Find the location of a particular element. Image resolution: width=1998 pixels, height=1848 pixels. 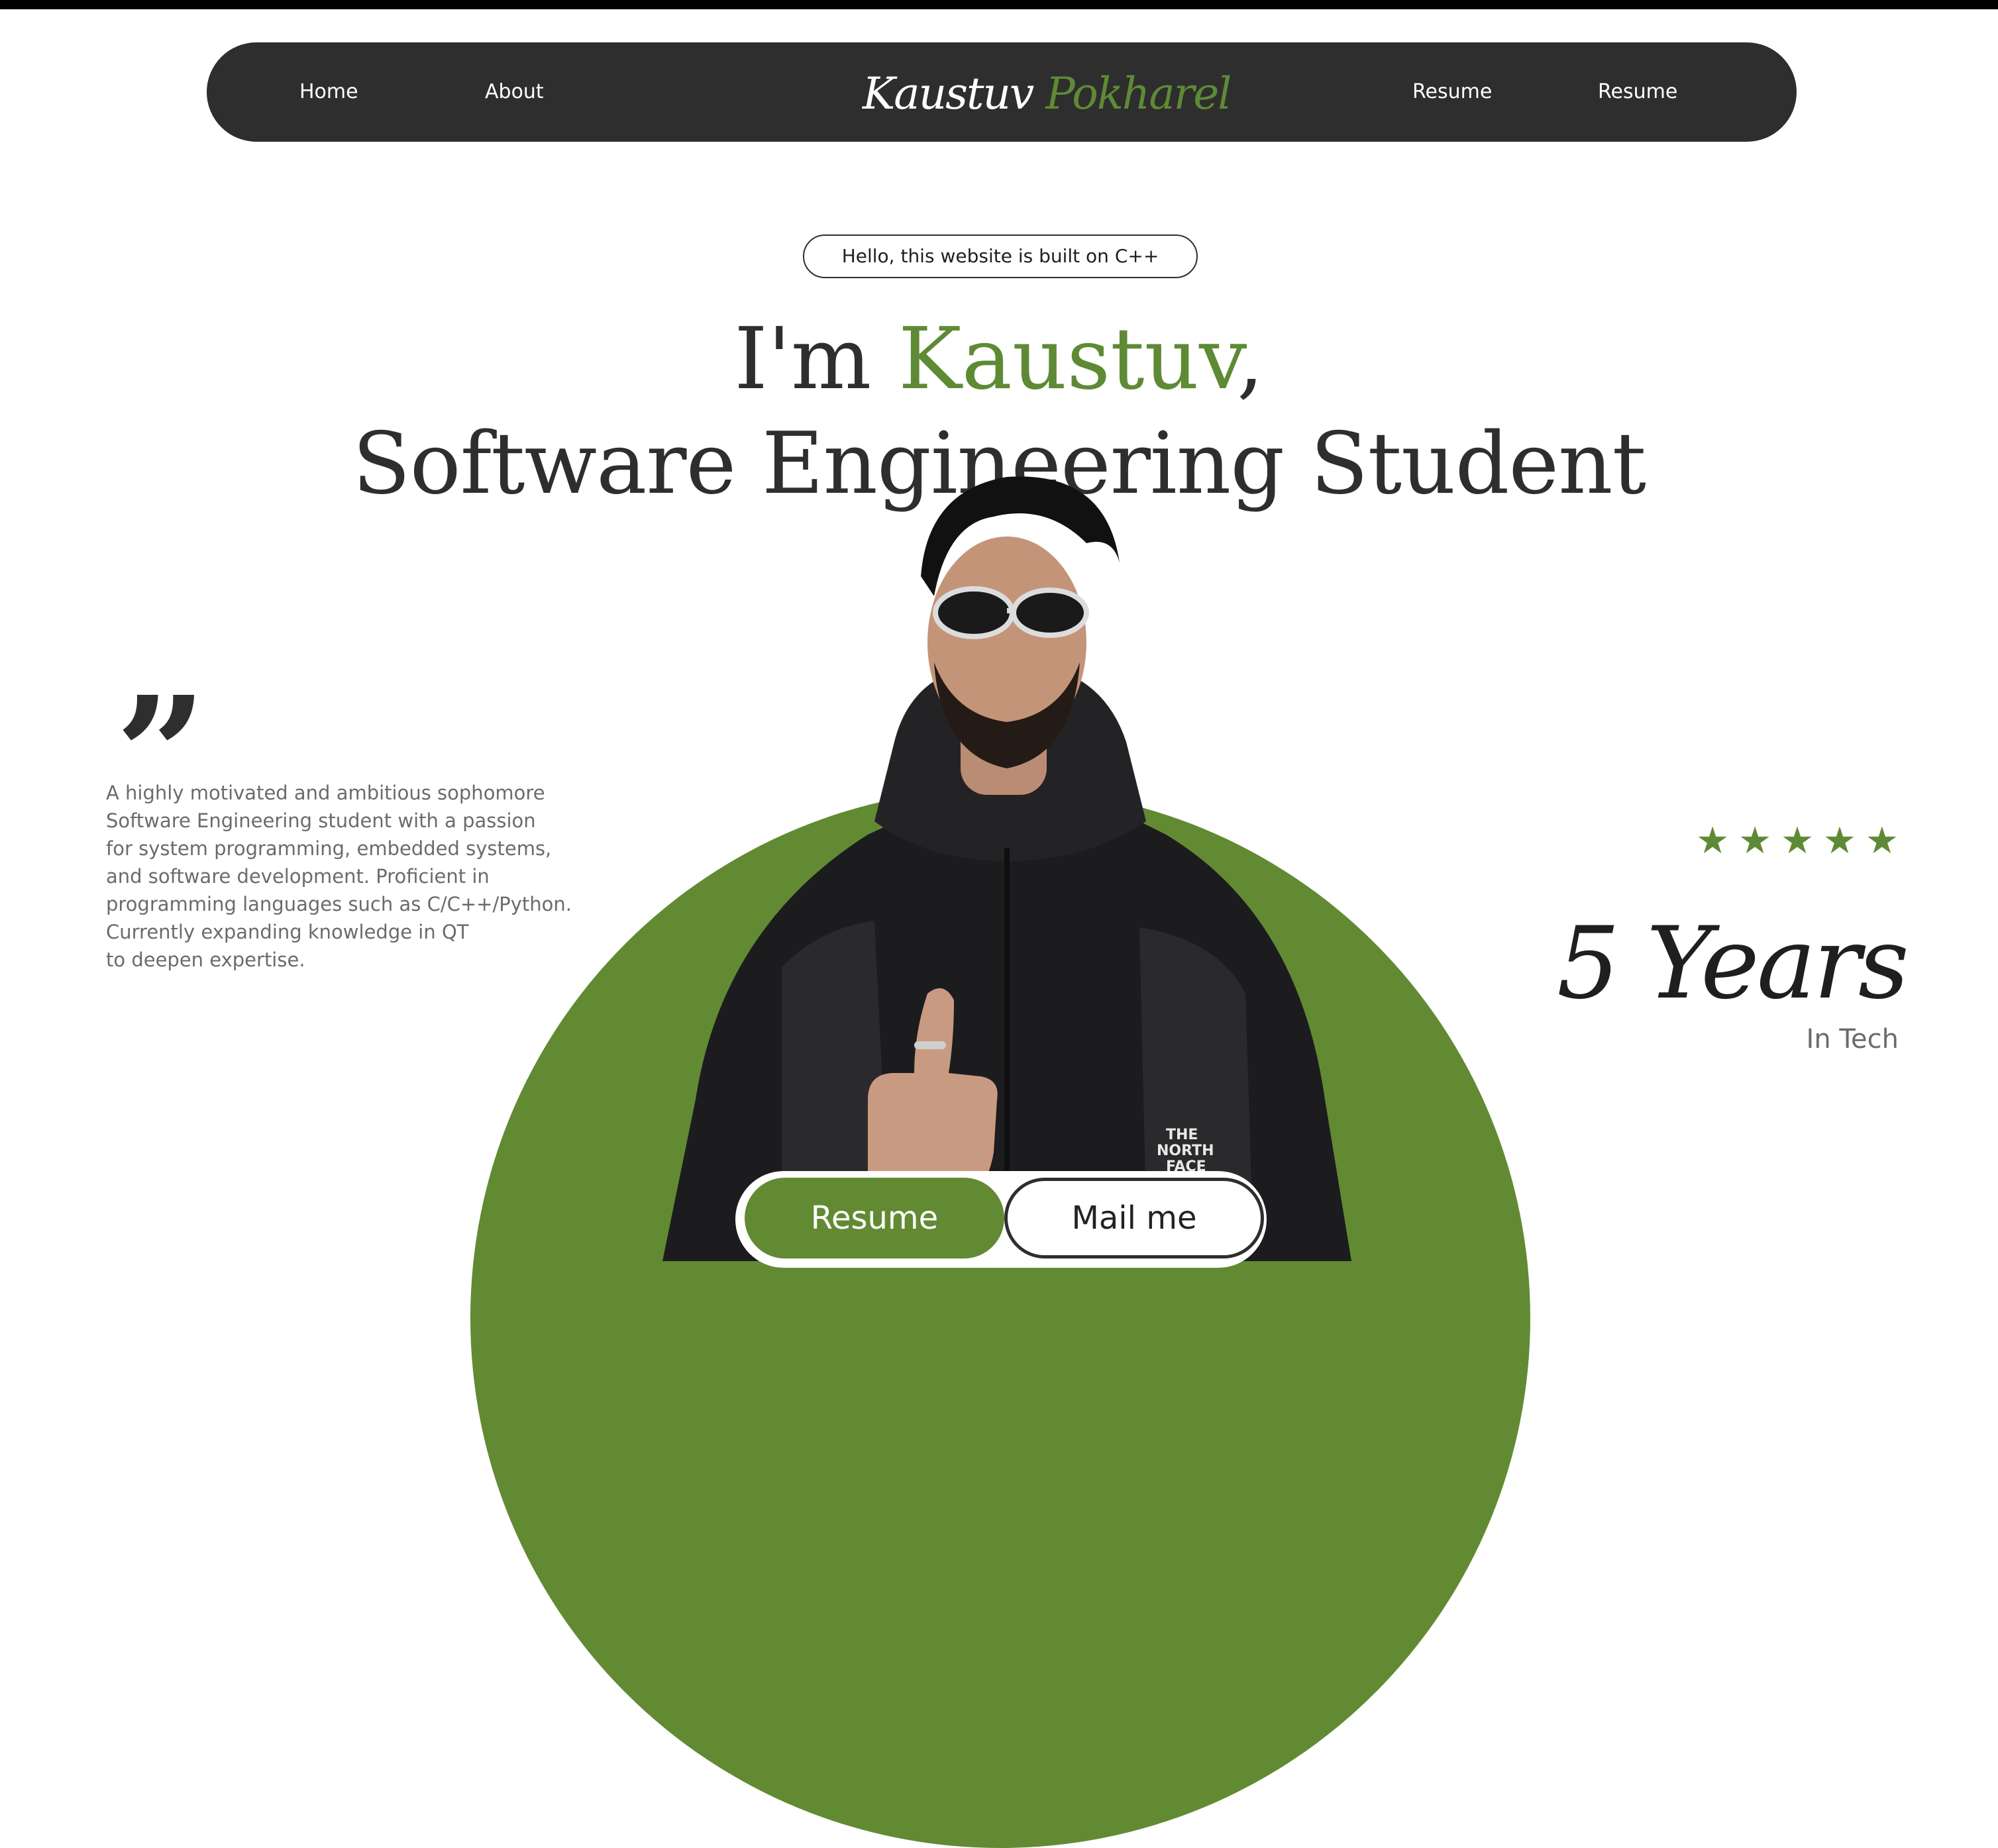

nav-link-resume: Resume is located at coordinates (1452, 92).